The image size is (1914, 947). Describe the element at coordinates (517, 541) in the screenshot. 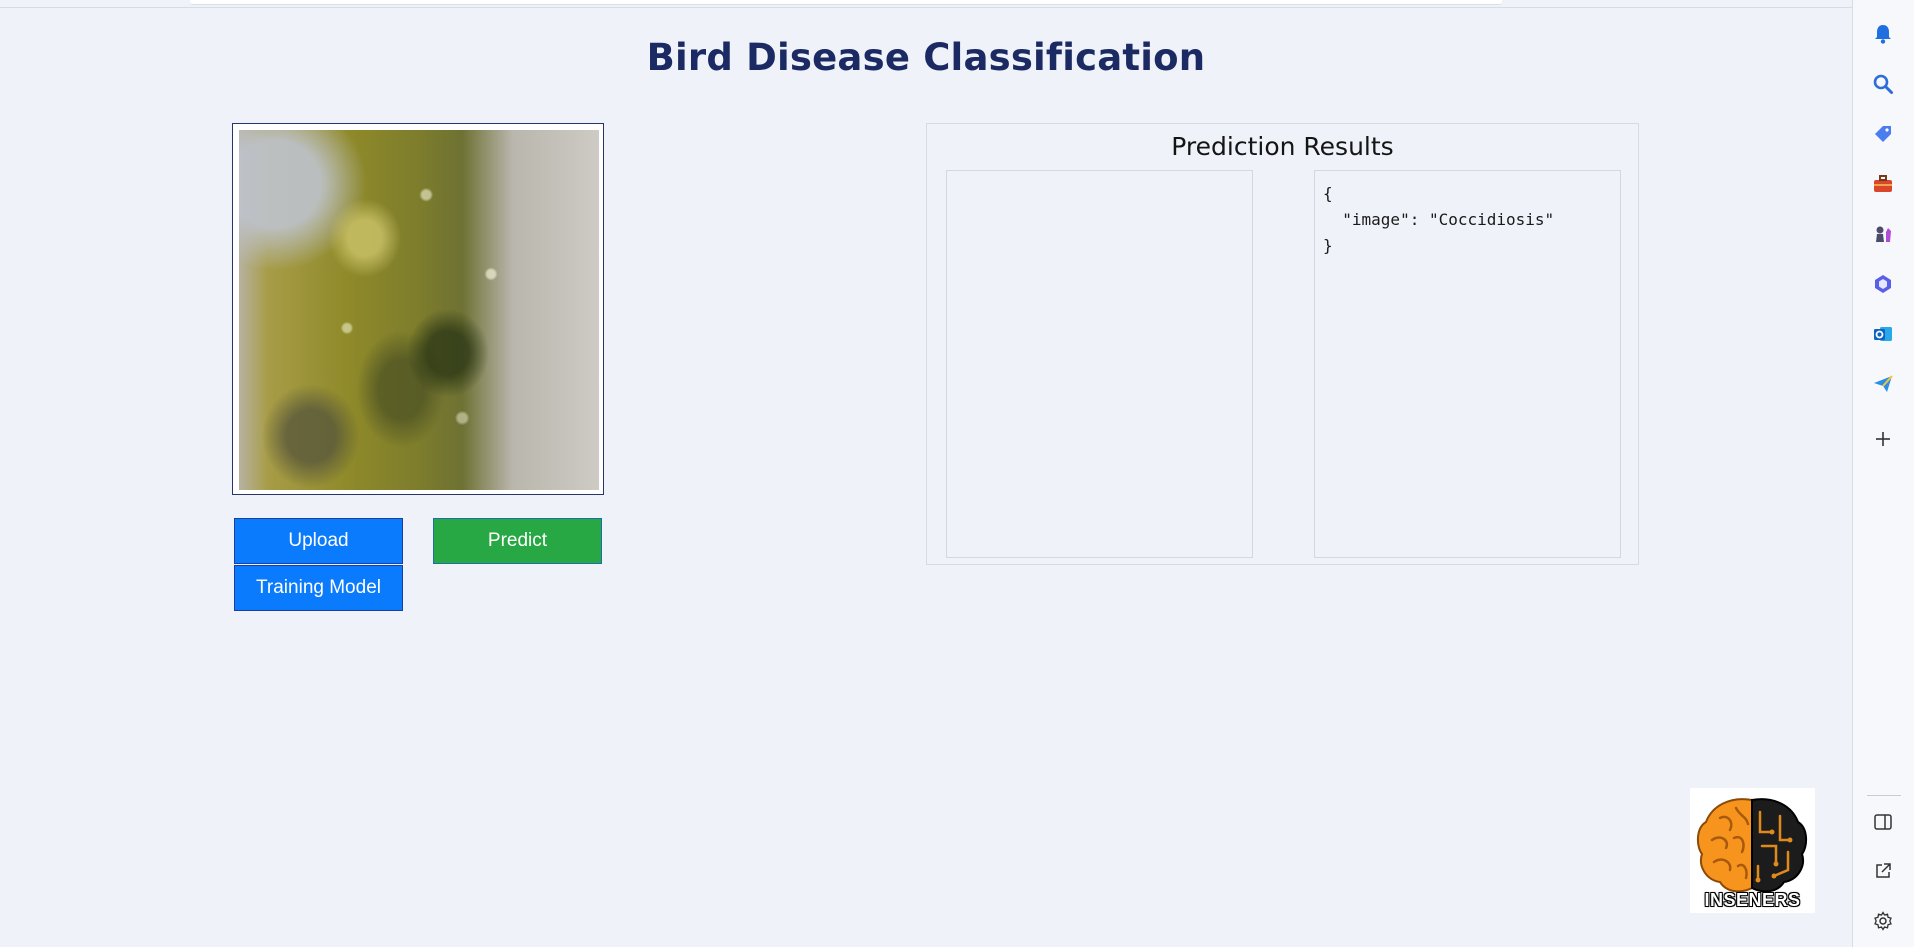

I see `predict-button: Predict` at that location.